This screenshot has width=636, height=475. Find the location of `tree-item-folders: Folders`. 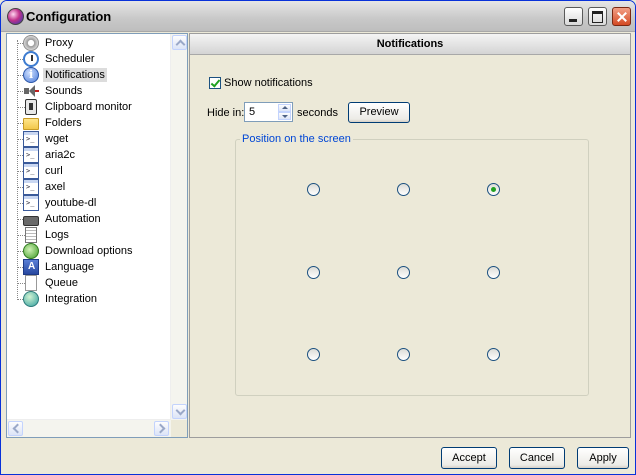

tree-item-folders: Folders is located at coordinates (53, 123).